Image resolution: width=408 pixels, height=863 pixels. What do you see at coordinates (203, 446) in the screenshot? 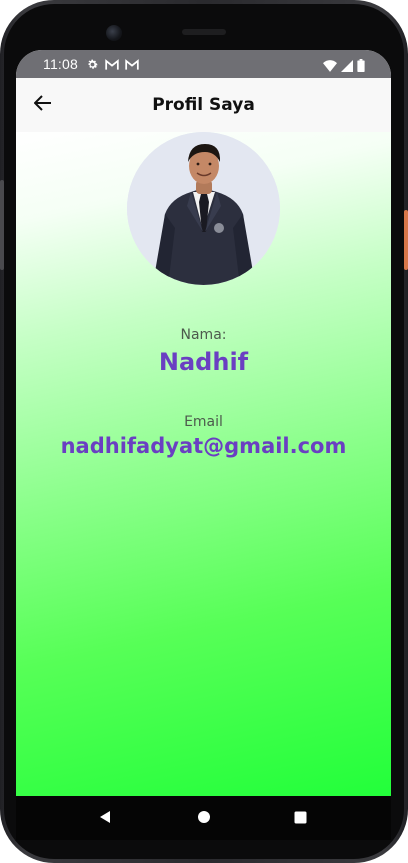
I see `email-value: nadhifadyat@gmail.com` at bounding box center [203, 446].